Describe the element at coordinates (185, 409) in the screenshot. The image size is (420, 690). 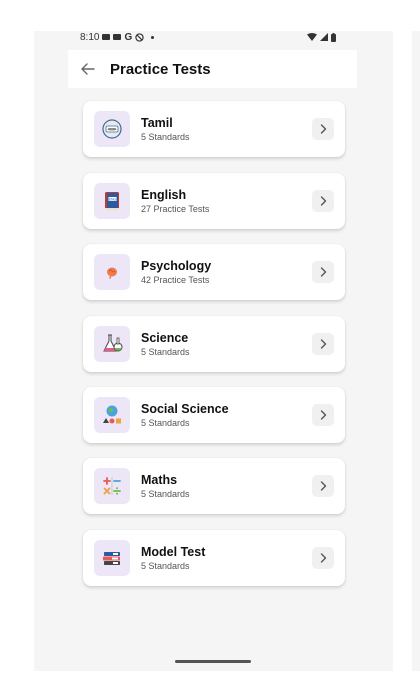
I see `subject-title: Social Science` at that location.